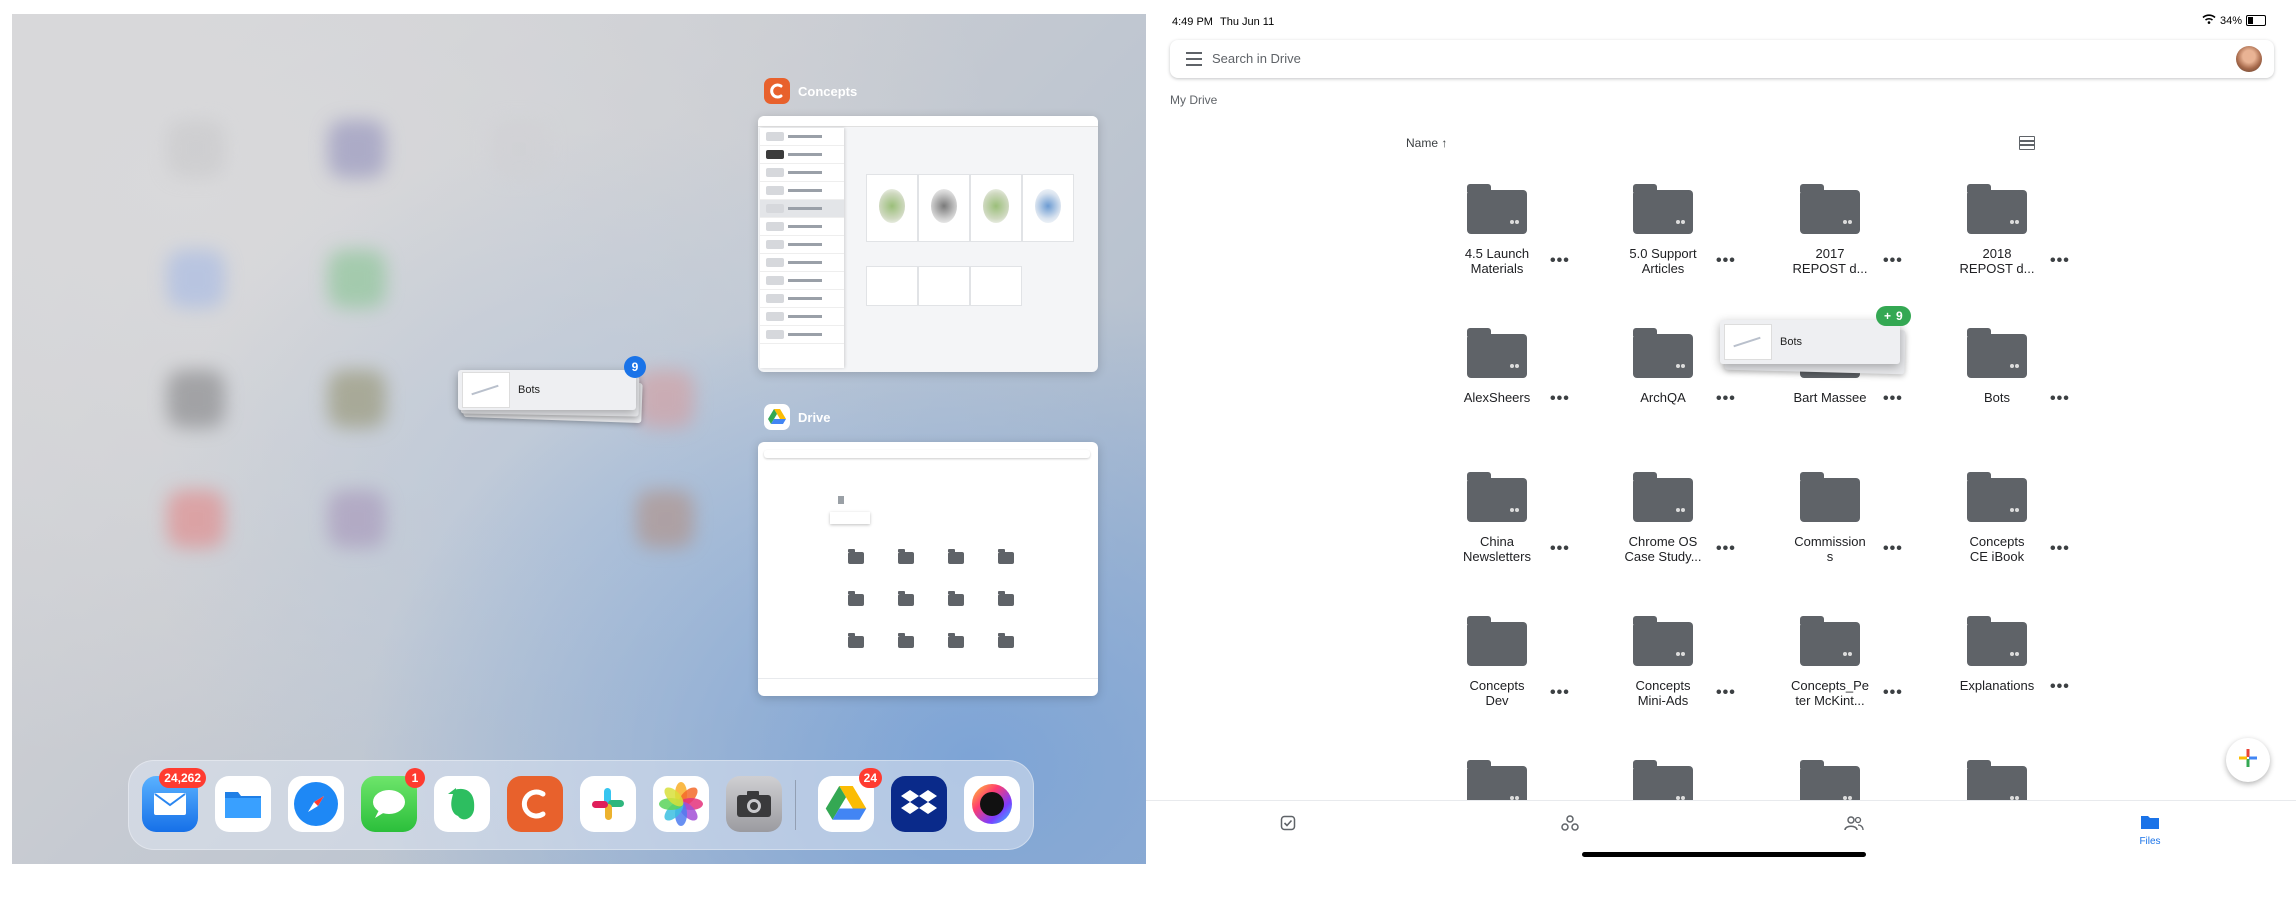  Describe the element at coordinates (635, 367) in the screenshot. I see `drag-count-badge: 9` at that location.